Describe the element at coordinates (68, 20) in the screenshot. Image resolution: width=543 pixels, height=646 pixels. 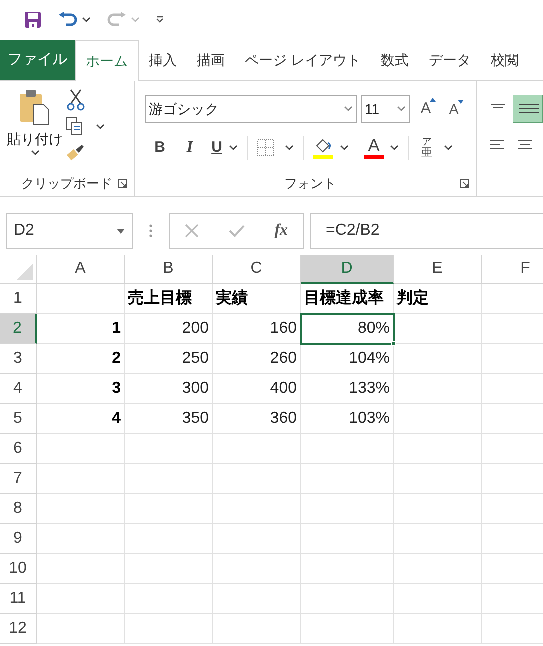
I see `undo-icon` at that location.